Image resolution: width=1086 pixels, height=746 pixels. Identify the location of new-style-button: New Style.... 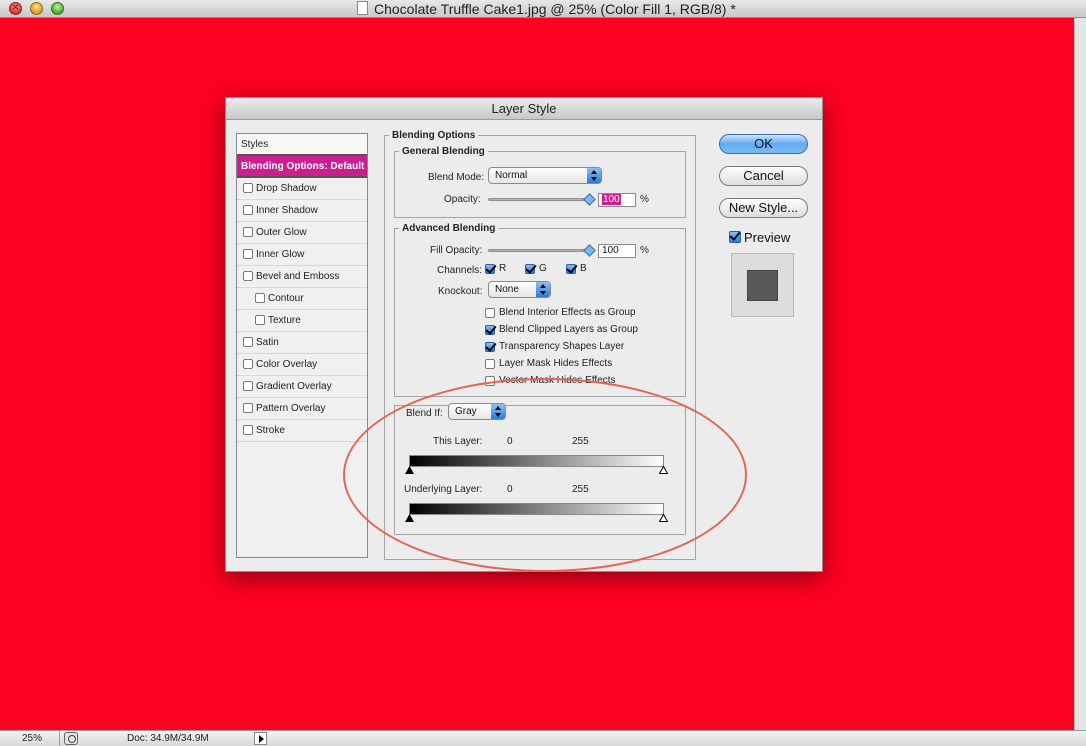
(763, 208).